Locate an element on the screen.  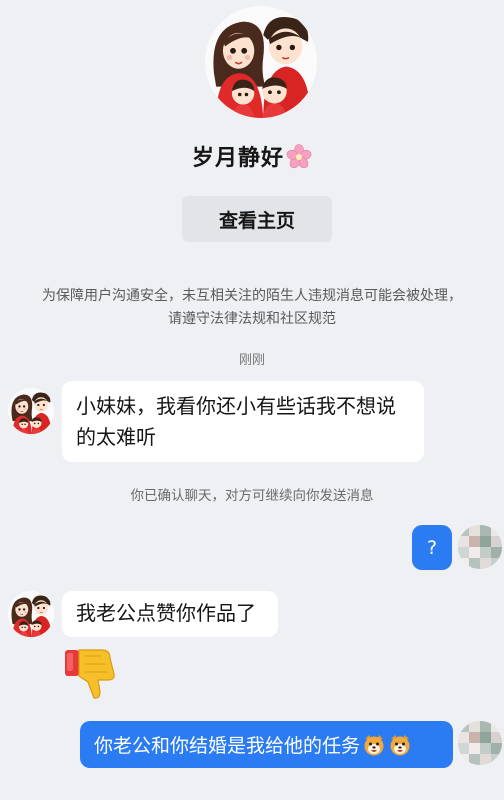
profile-name-text: 岁月静好 is located at coordinates (237, 158).